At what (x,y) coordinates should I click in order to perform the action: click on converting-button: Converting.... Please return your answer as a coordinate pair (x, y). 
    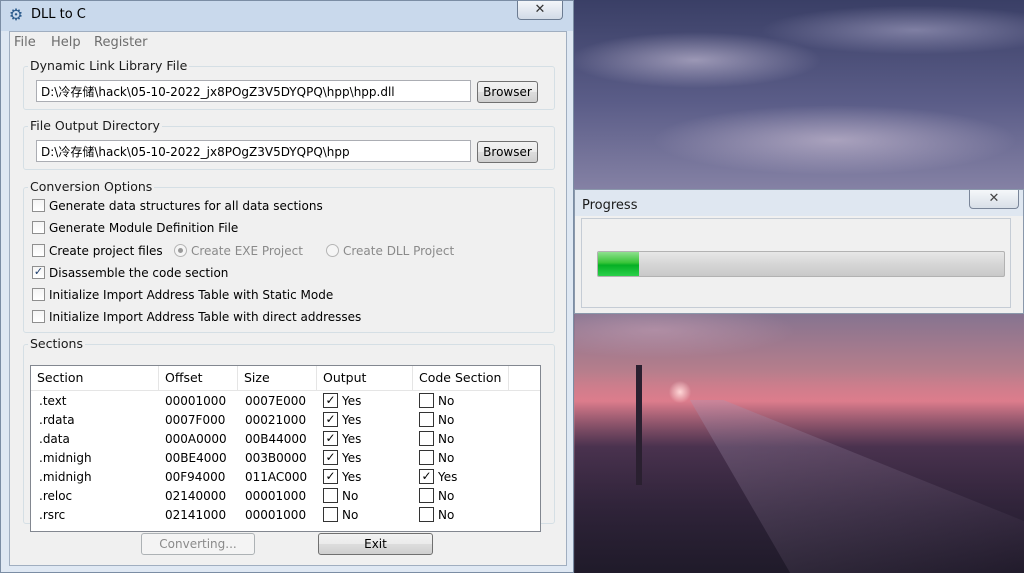
    Looking at the image, I should click on (198, 544).